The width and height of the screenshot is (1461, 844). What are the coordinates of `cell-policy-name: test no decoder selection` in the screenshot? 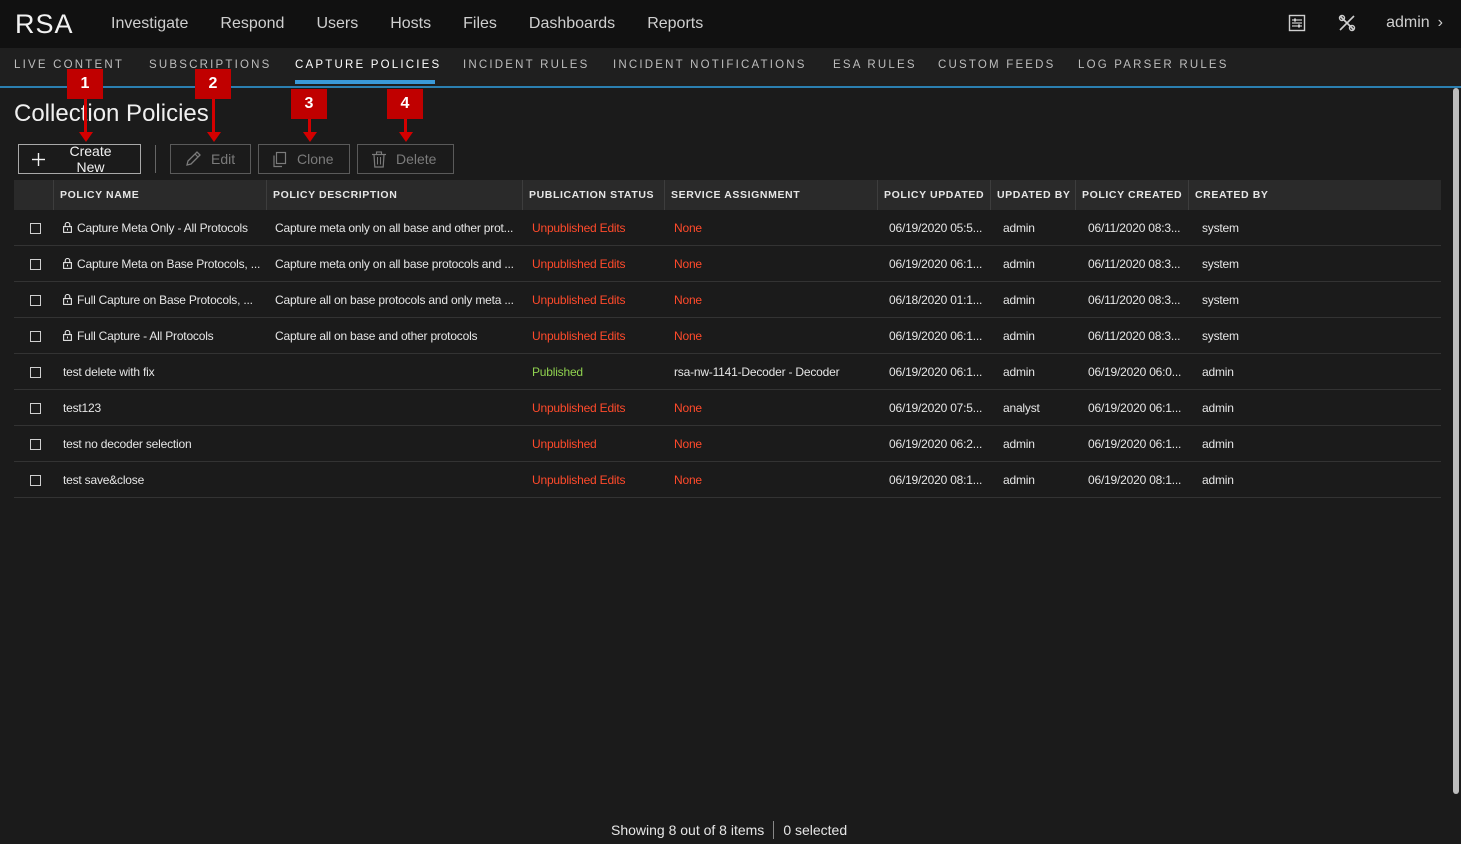 It's located at (162, 444).